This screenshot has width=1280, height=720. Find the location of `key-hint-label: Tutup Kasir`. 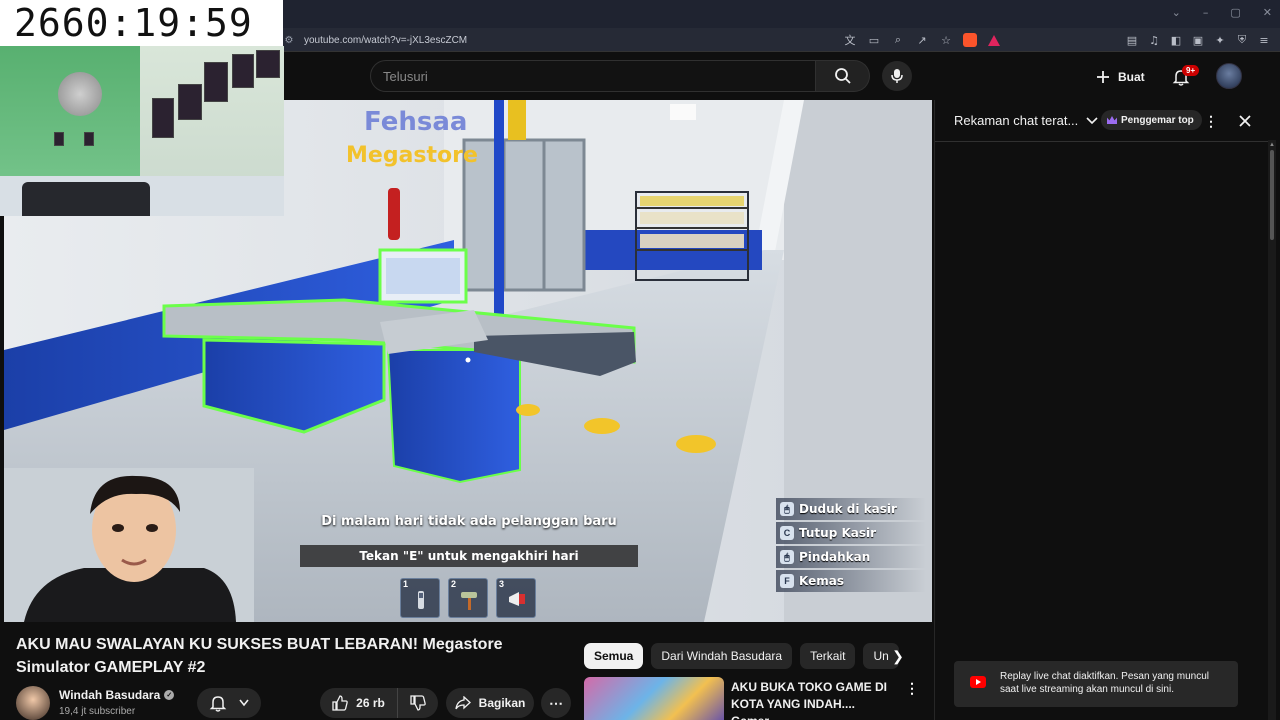

key-hint-label: Tutup Kasir is located at coordinates (838, 533).